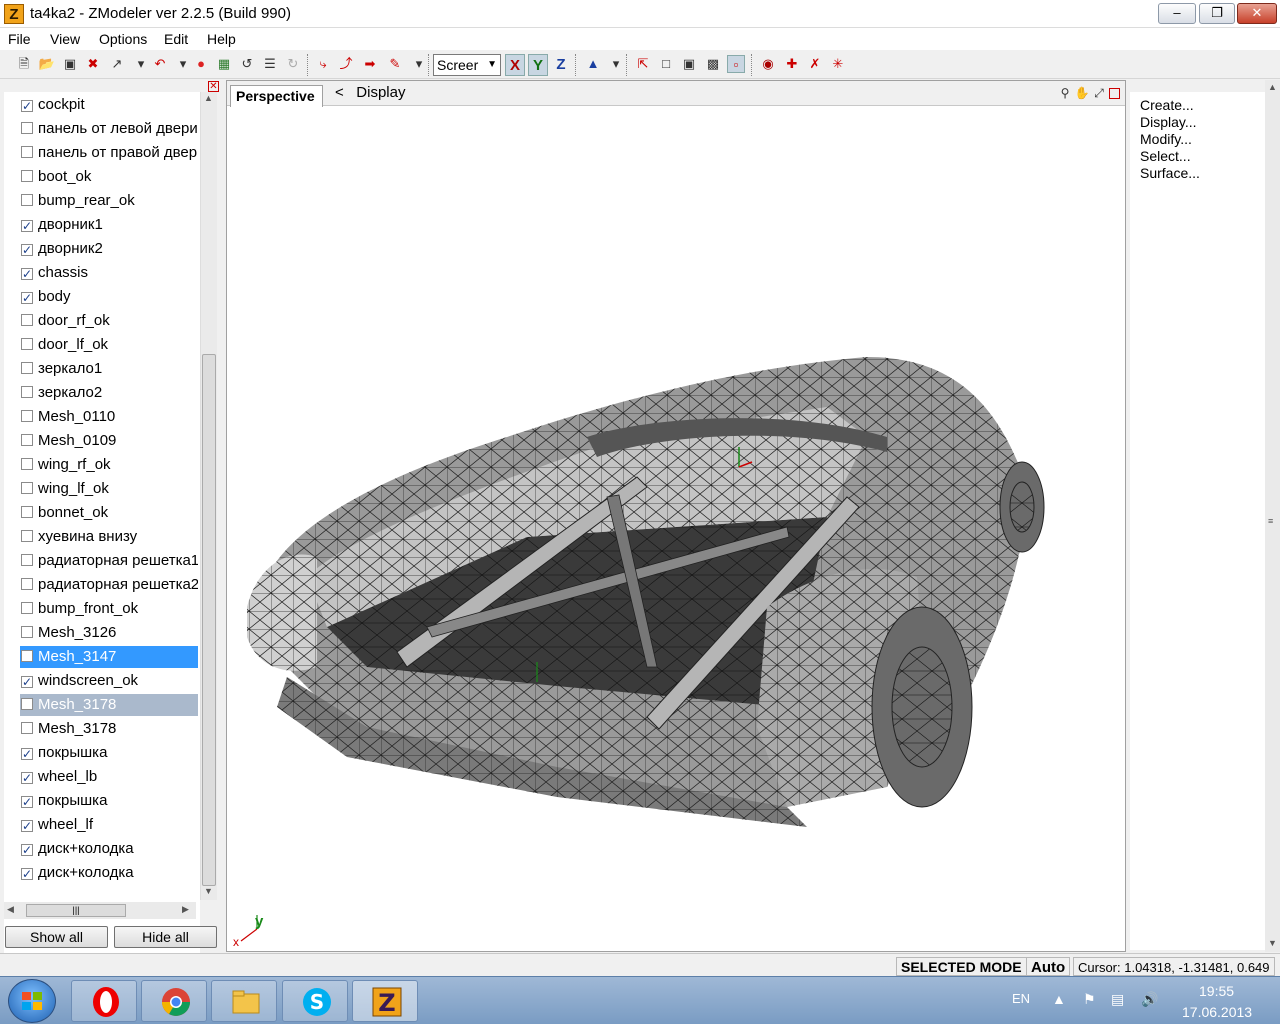 The width and height of the screenshot is (1280, 1024). Describe the element at coordinates (109, 561) in the screenshot. I see `list-item: радиаторная решетка1` at that location.